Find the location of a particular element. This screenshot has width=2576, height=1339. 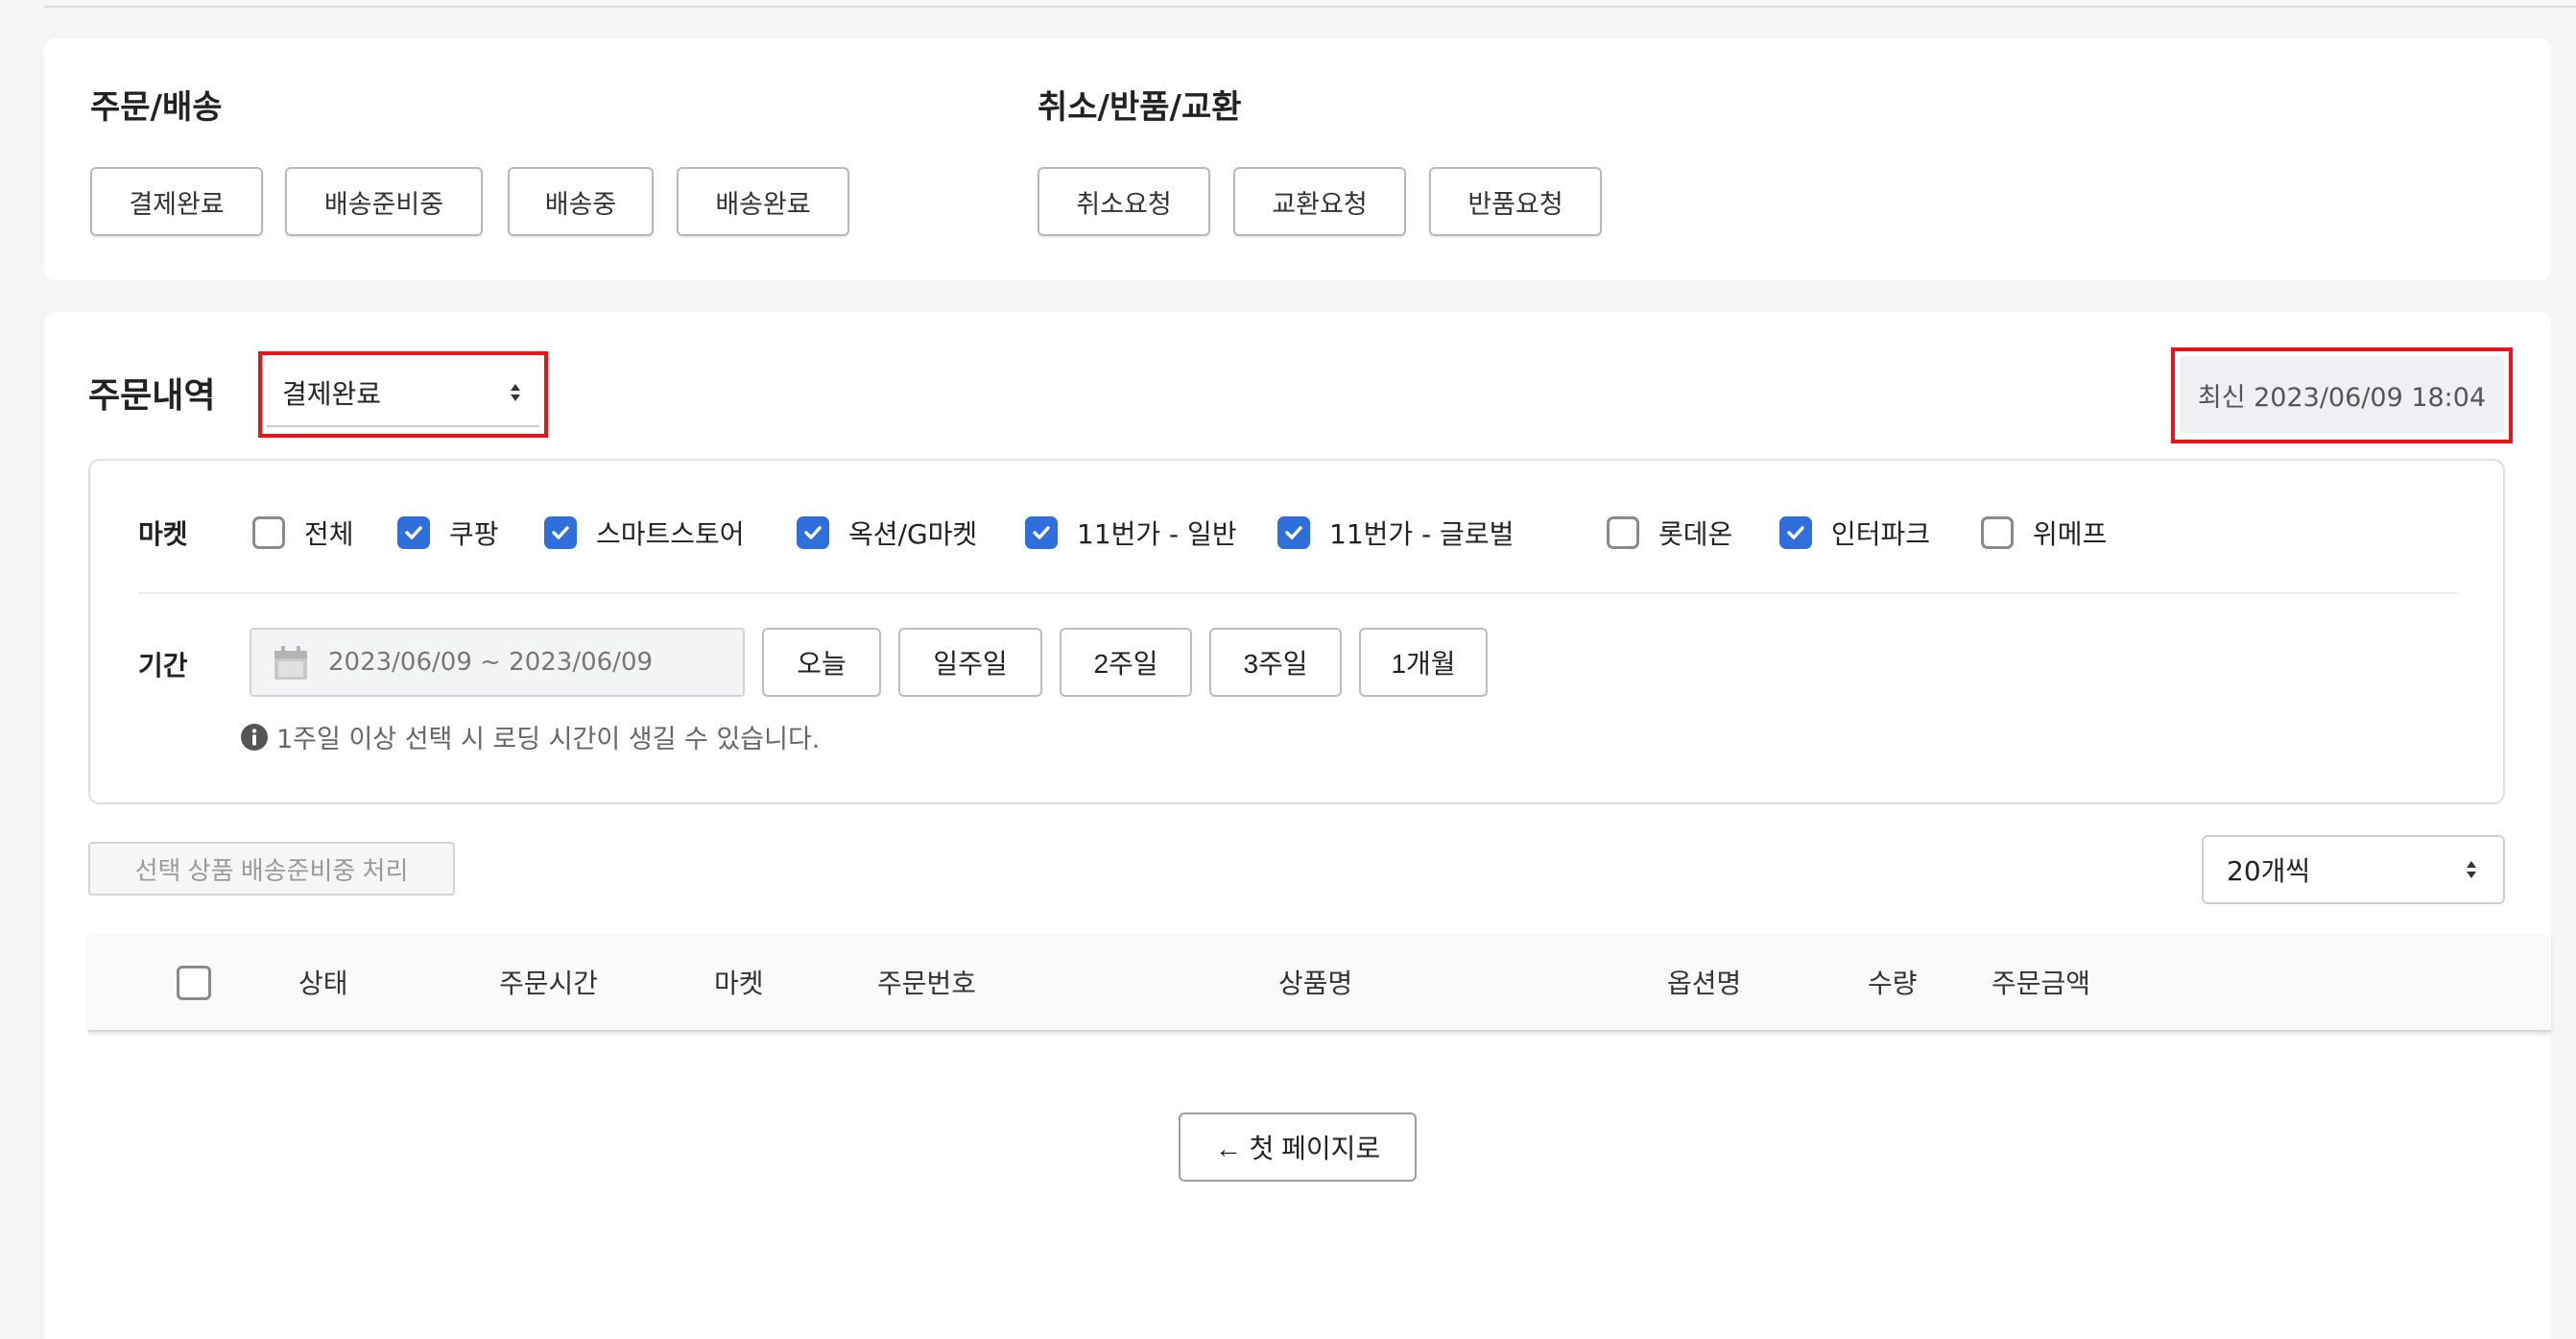

status-select: 결제완료 is located at coordinates (403, 393).